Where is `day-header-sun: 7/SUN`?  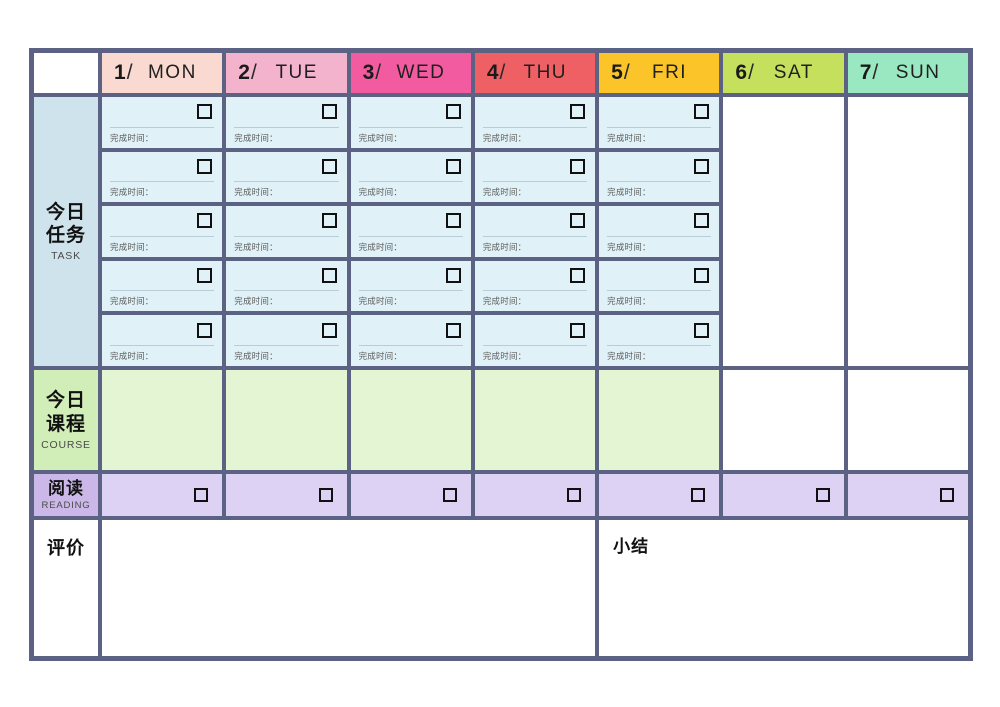
day-header-sun: 7/SUN is located at coordinates (907, 73).